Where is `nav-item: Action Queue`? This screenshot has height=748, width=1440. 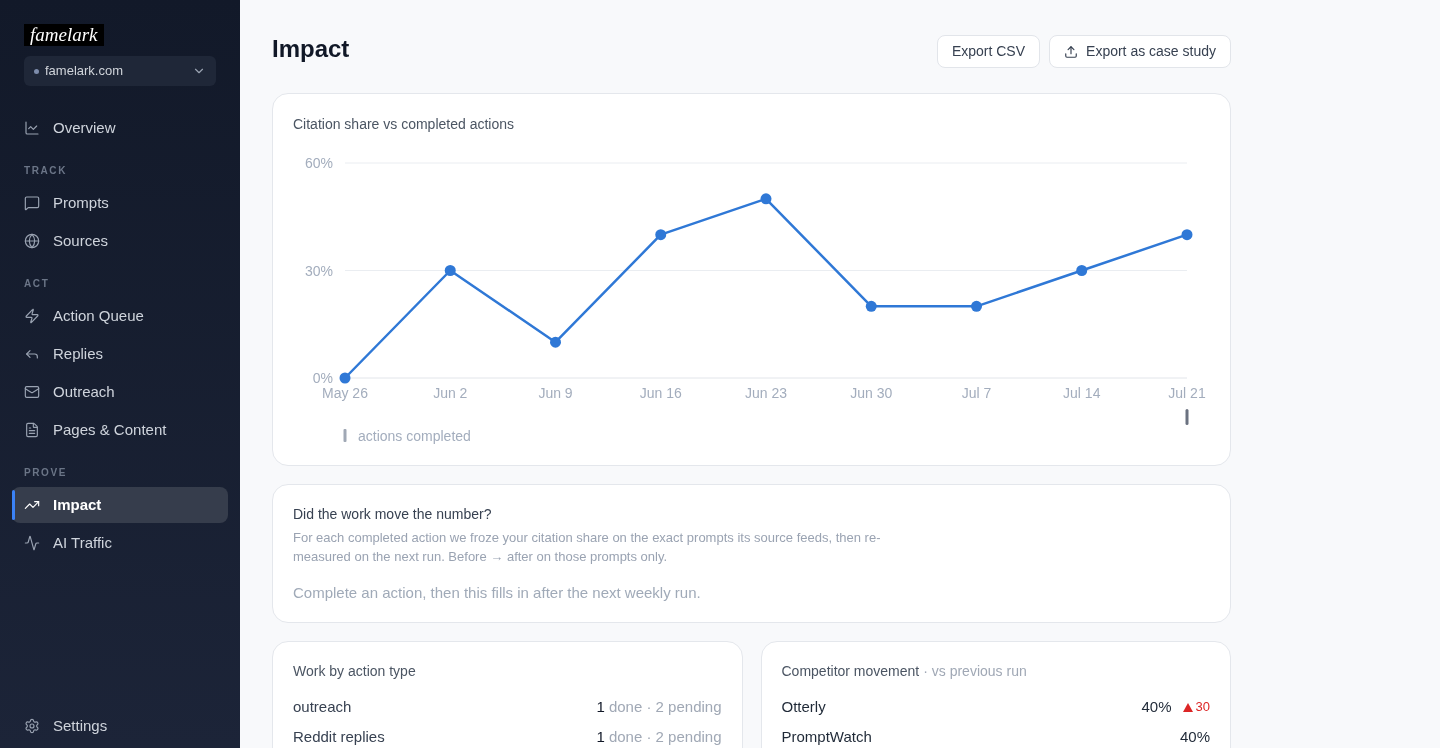
nav-item: Action Queue is located at coordinates (120, 316).